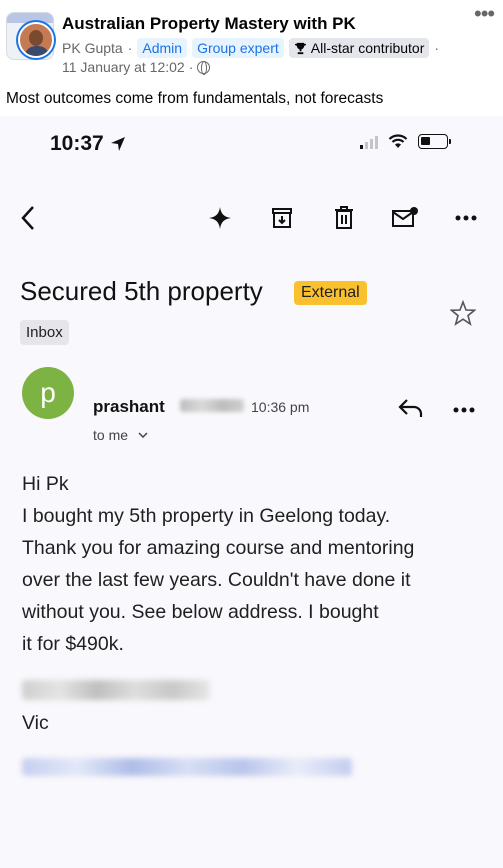 The height and width of the screenshot is (868, 503). Describe the element at coordinates (209, 24) in the screenshot. I see `group-name-link: Australian Property Mastery with PK` at that location.